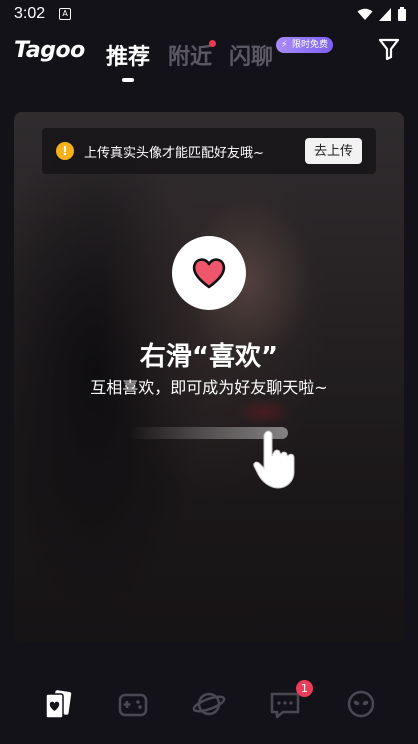 The width and height of the screenshot is (418, 744). Describe the element at coordinates (333, 151) in the screenshot. I see `upload-button: 去上传` at that location.